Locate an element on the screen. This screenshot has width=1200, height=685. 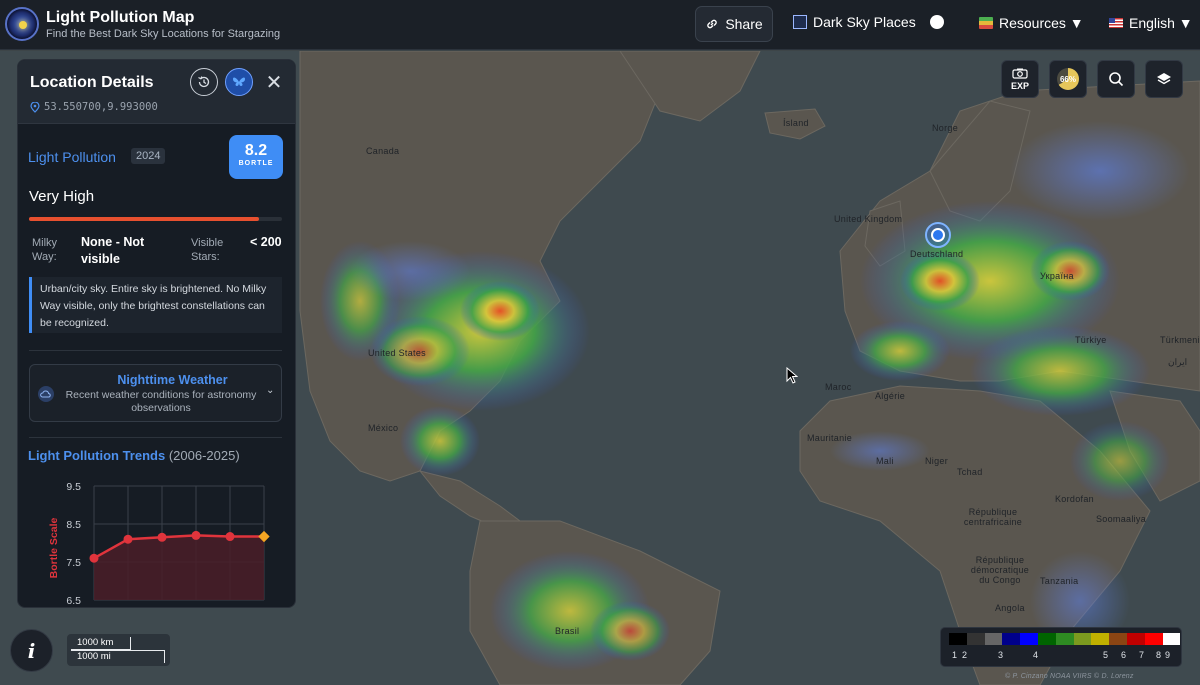
books-icon is located at coordinates (986, 23).